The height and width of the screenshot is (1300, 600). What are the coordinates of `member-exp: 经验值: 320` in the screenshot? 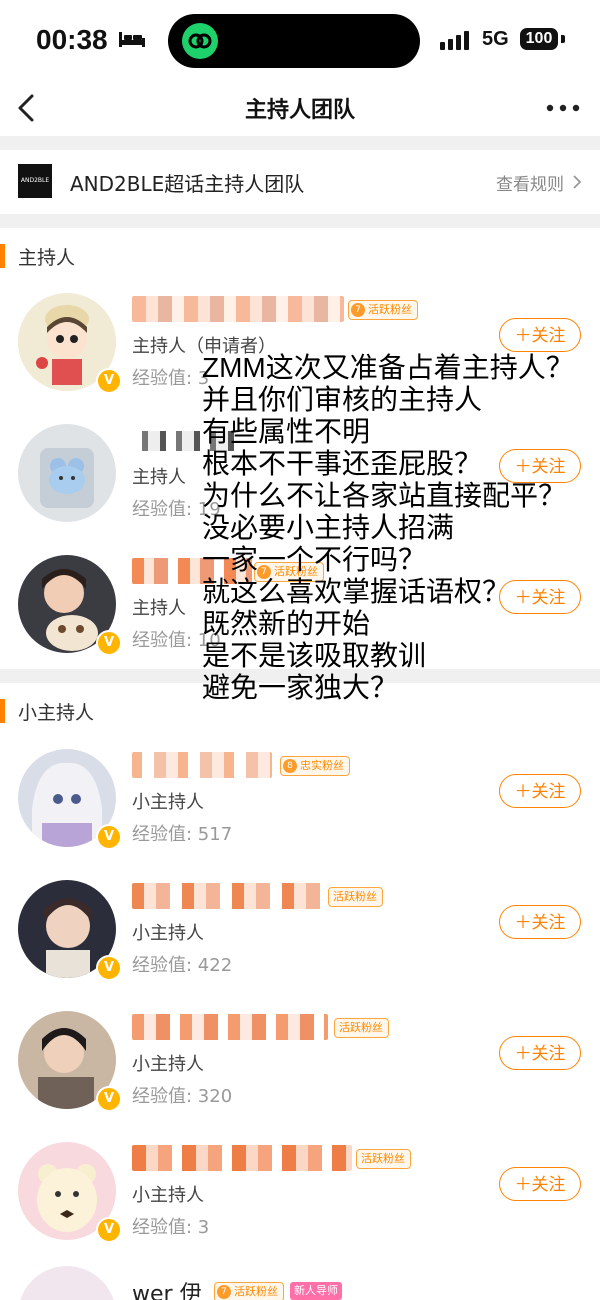 It's located at (182, 1096).